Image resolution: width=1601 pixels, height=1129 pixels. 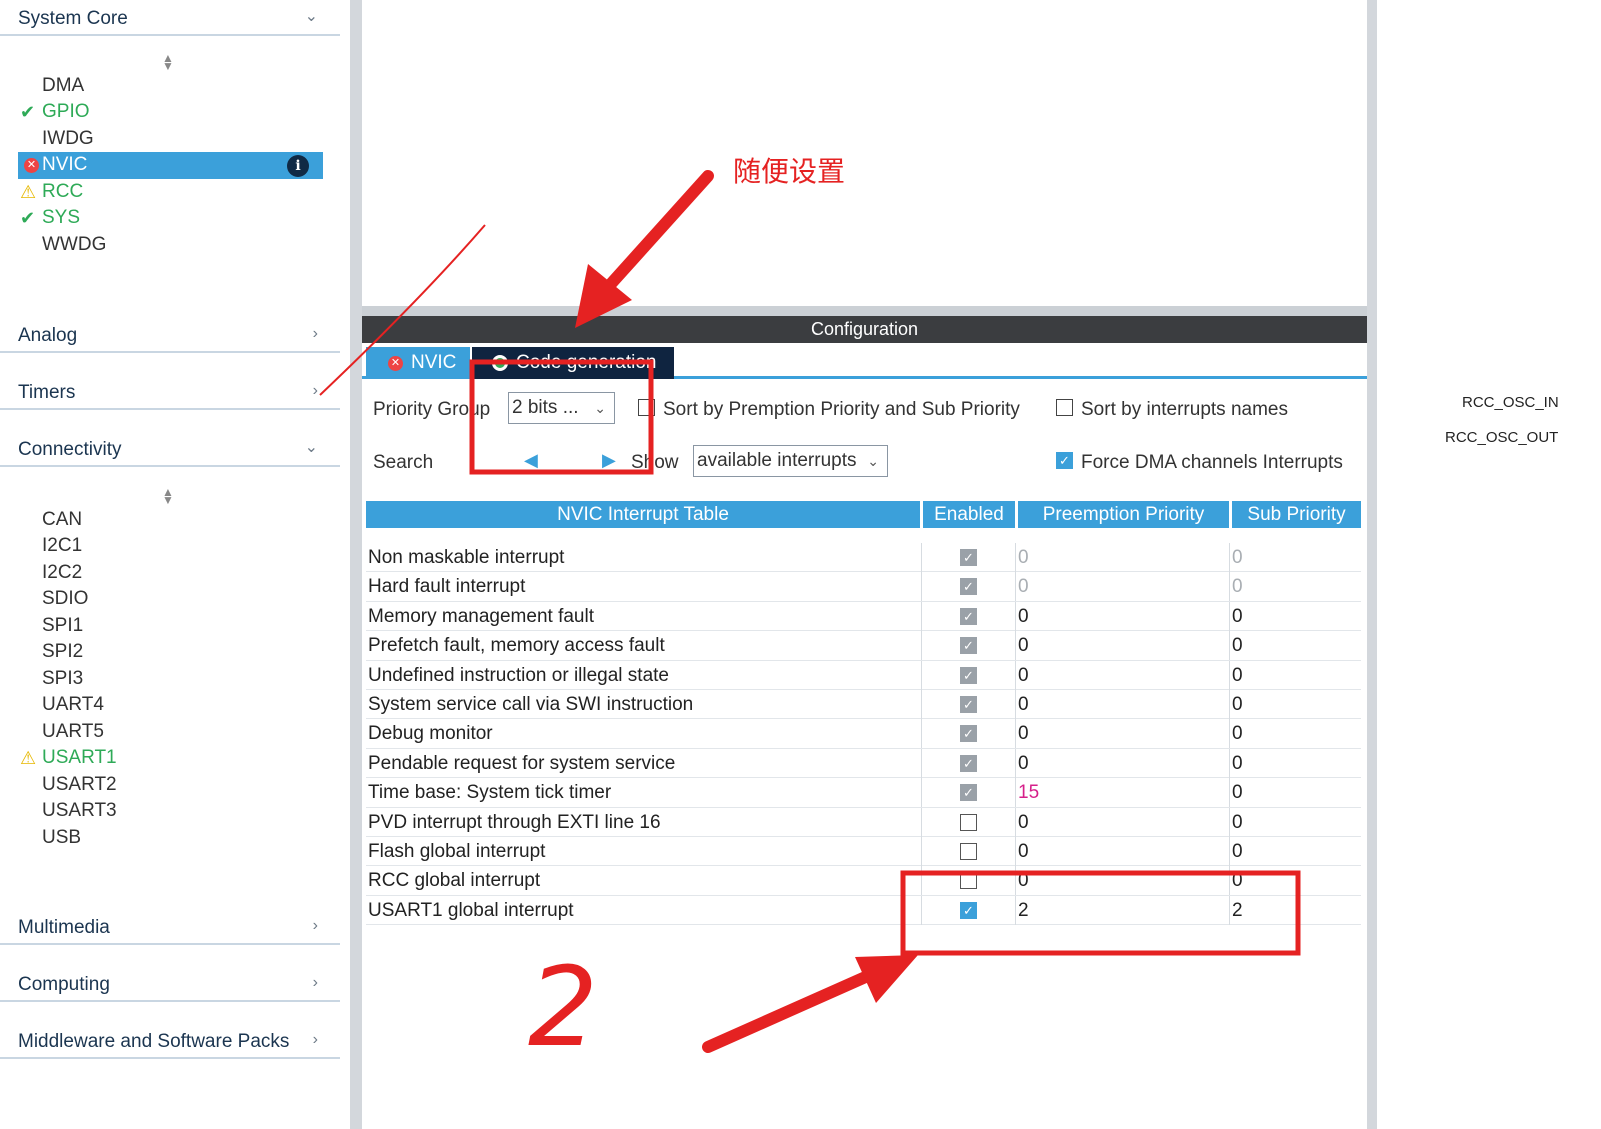 What do you see at coordinates (418, 363) in the screenshot?
I see `tab-nvic: ✕ NVIC` at bounding box center [418, 363].